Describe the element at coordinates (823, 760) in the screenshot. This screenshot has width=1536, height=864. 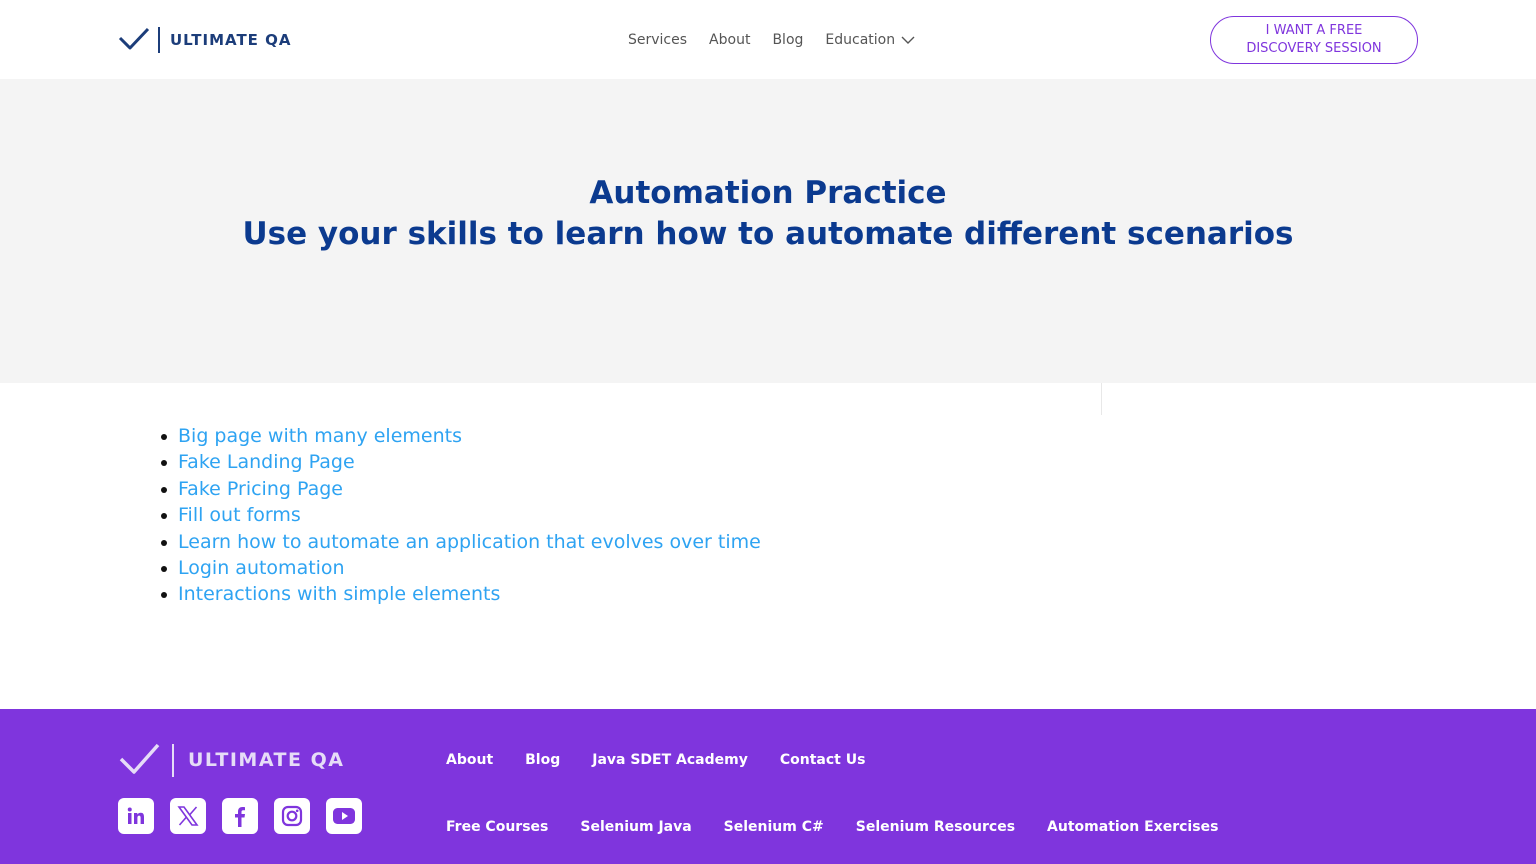
I see `footer-link-contact: Contact Us` at that location.